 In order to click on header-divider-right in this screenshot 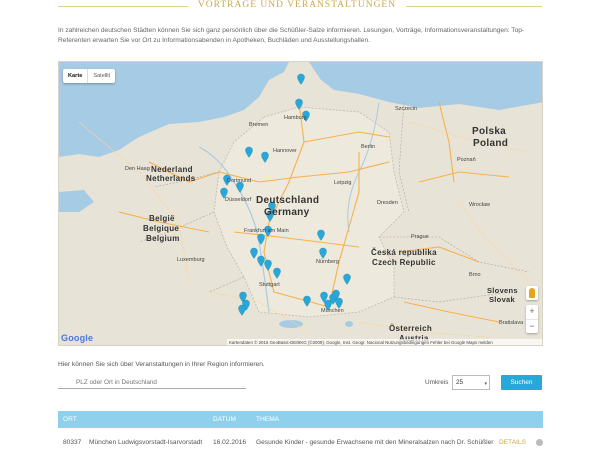, I will do `click(474, 6)`.